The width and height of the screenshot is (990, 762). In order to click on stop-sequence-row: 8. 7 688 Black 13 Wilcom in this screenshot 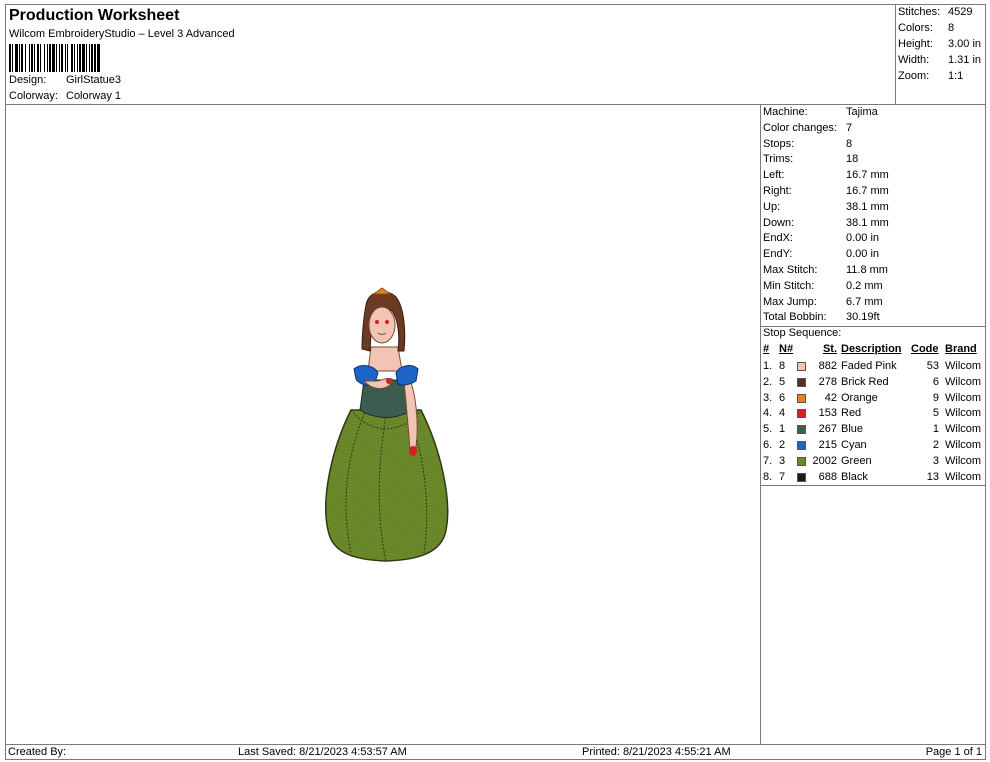, I will do `click(873, 478)`.